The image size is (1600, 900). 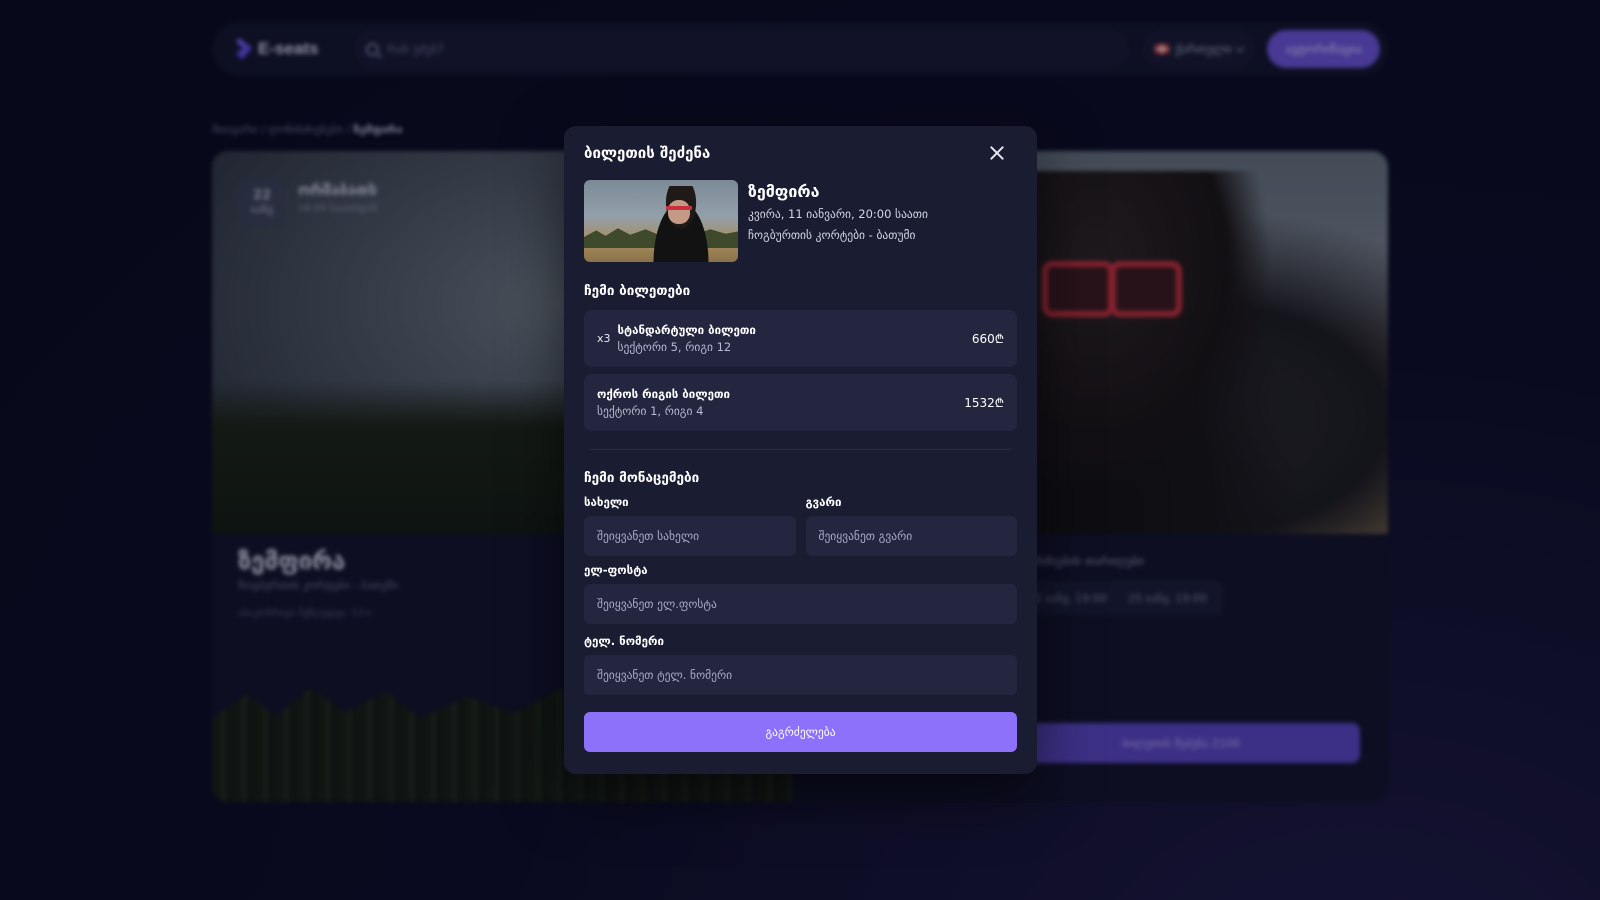 What do you see at coordinates (987, 339) in the screenshot?
I see `ticket-price: 660₾` at bounding box center [987, 339].